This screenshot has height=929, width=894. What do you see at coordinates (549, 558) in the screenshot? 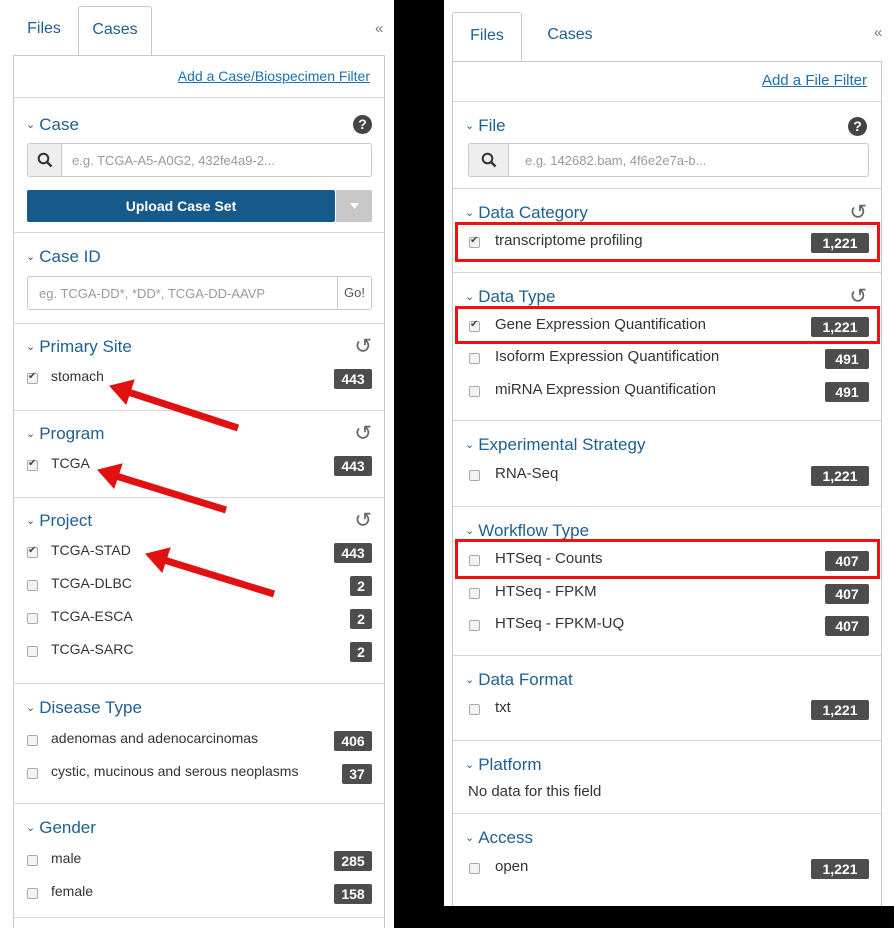
I see `facet-label: HTSeq - Counts` at bounding box center [549, 558].